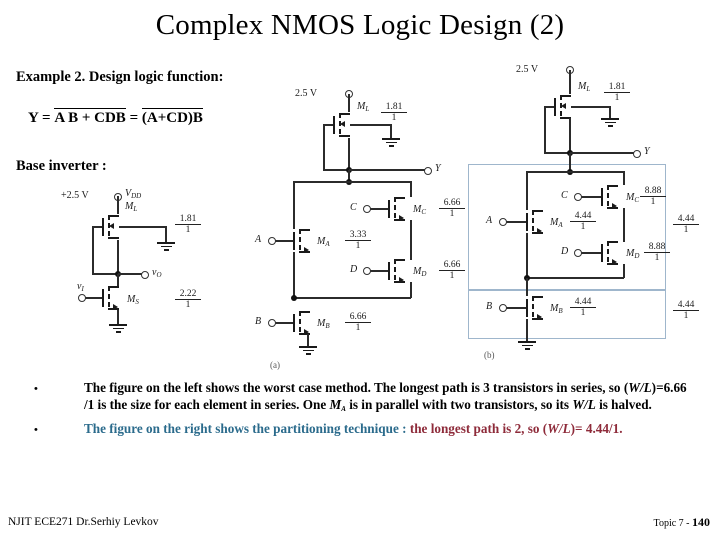 The image size is (720, 540). I want to click on inverter-driver-name: MS, so click(133, 300).